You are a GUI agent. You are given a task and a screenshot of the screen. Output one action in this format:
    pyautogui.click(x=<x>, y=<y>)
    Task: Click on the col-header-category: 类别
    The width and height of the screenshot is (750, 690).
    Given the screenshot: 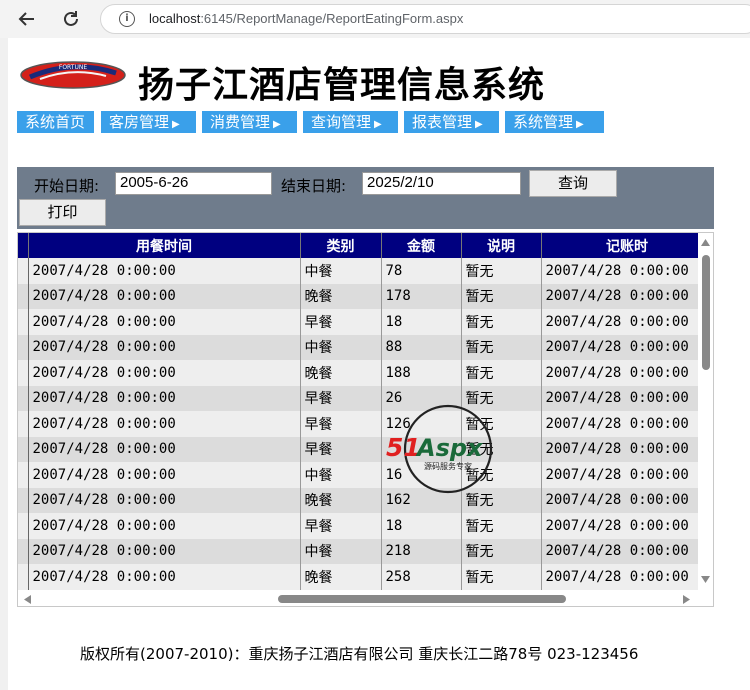 What is the action you would take?
    pyautogui.click(x=341, y=245)
    